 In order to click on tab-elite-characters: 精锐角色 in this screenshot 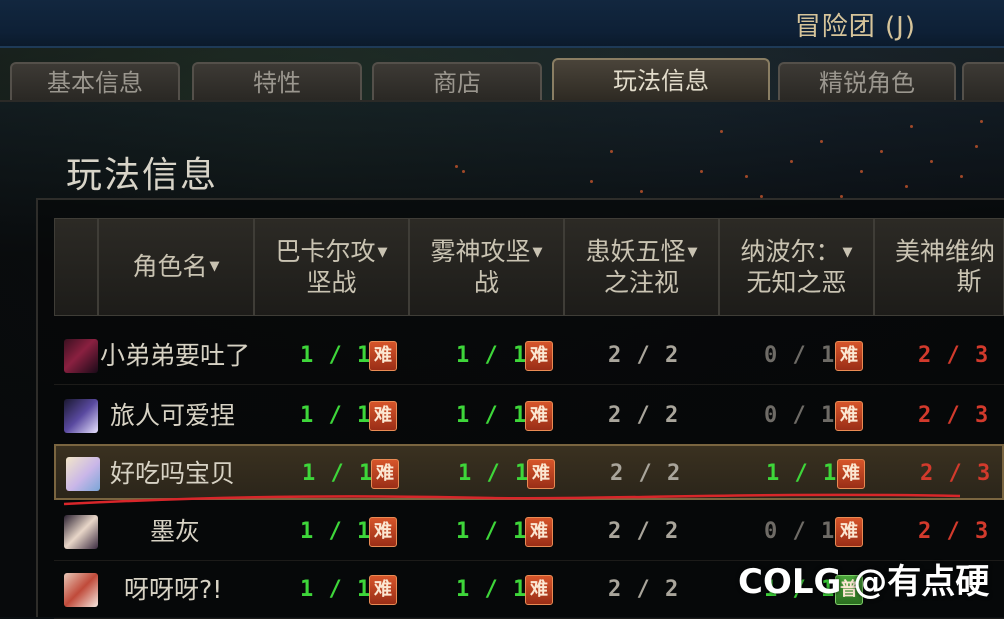, I will do `click(867, 81)`.